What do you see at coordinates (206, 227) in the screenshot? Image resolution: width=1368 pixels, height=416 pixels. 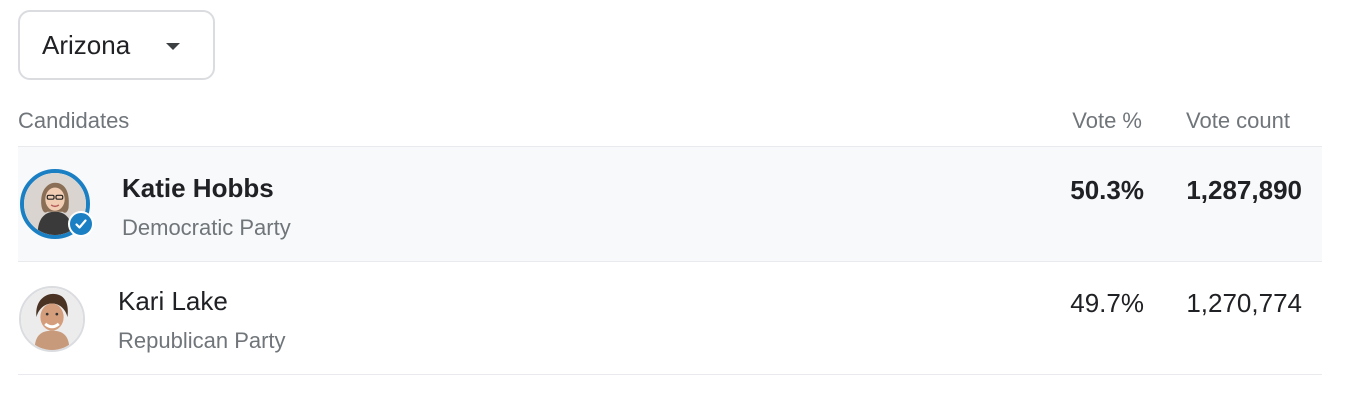 I see `candidate-party: Democratic Party` at bounding box center [206, 227].